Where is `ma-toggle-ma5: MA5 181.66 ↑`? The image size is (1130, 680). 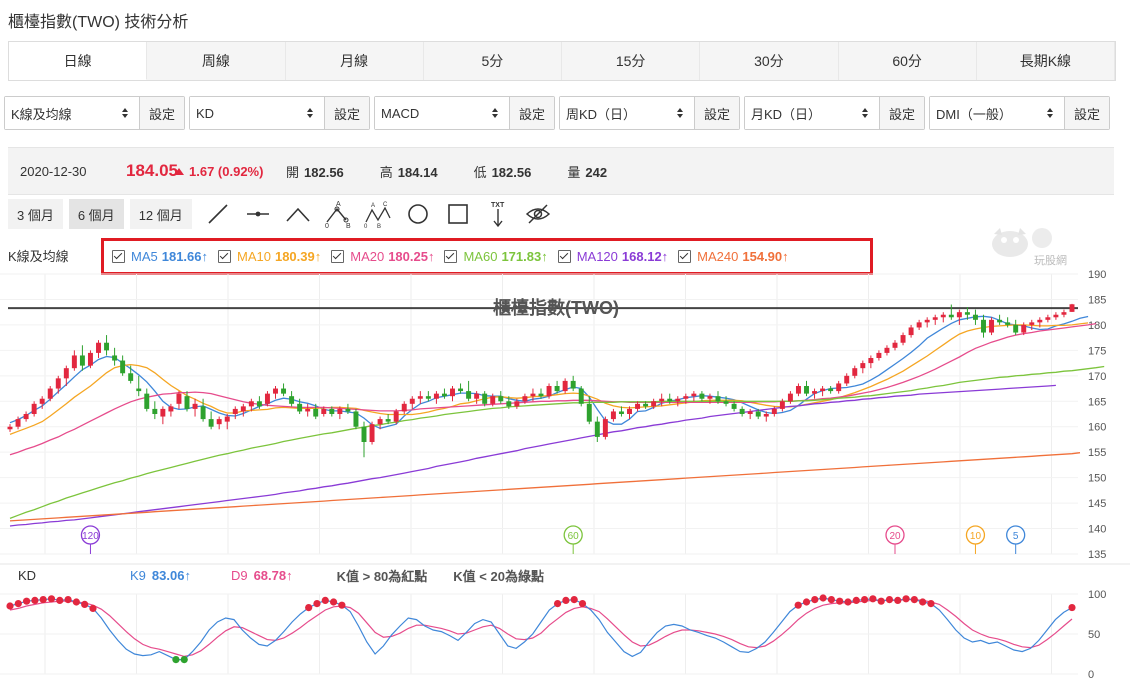
ma-toggle-ma5: MA5 181.66 ↑ is located at coordinates (160, 256).